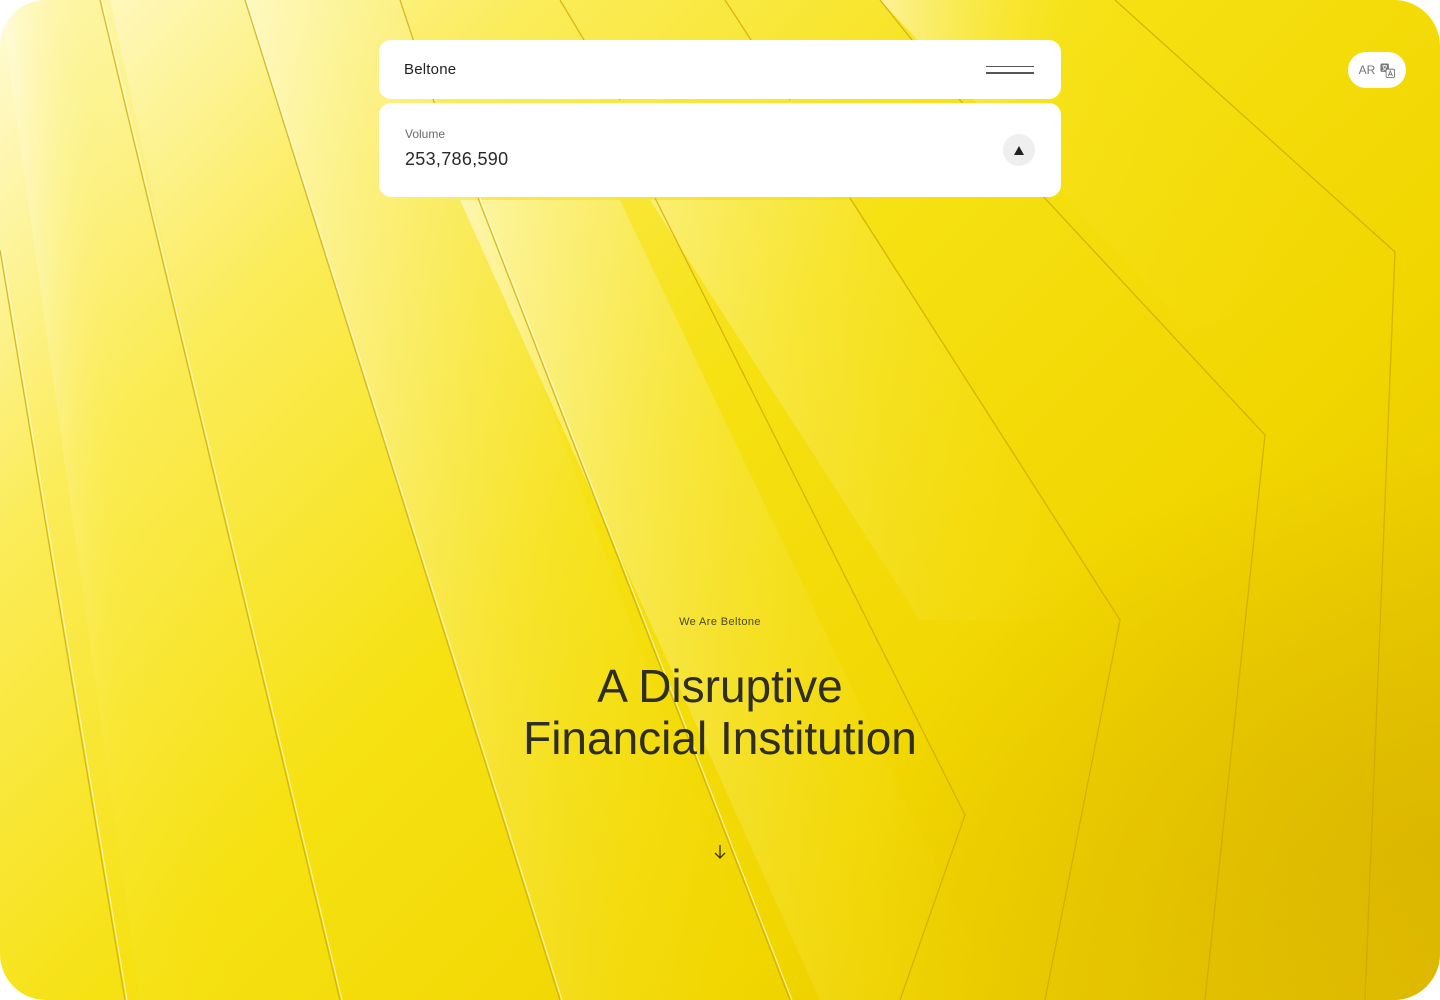  I want to click on ticker-toggle-button, so click(1019, 150).